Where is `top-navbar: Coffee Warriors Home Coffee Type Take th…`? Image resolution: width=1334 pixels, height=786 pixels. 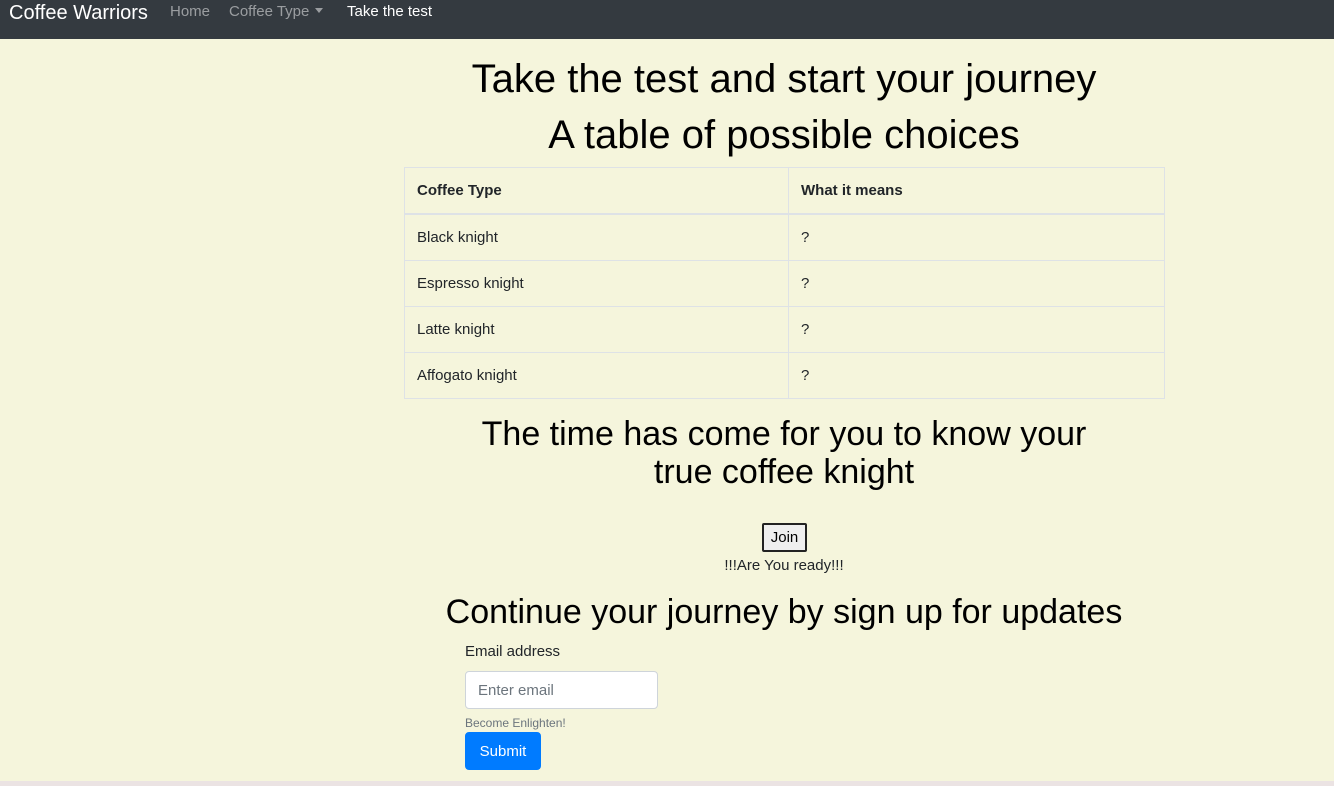
top-navbar: Coffee Warriors Home Coffee Type Take th… is located at coordinates (667, 19).